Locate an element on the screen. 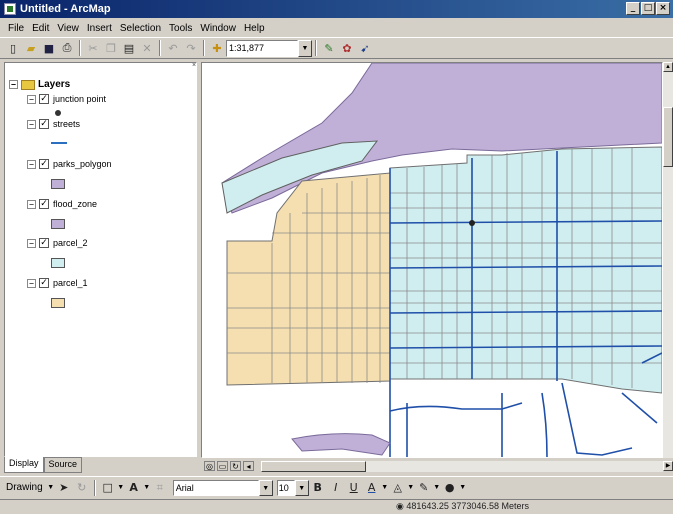 The image size is (673, 514). paste-icon: ▤ is located at coordinates (129, 48).